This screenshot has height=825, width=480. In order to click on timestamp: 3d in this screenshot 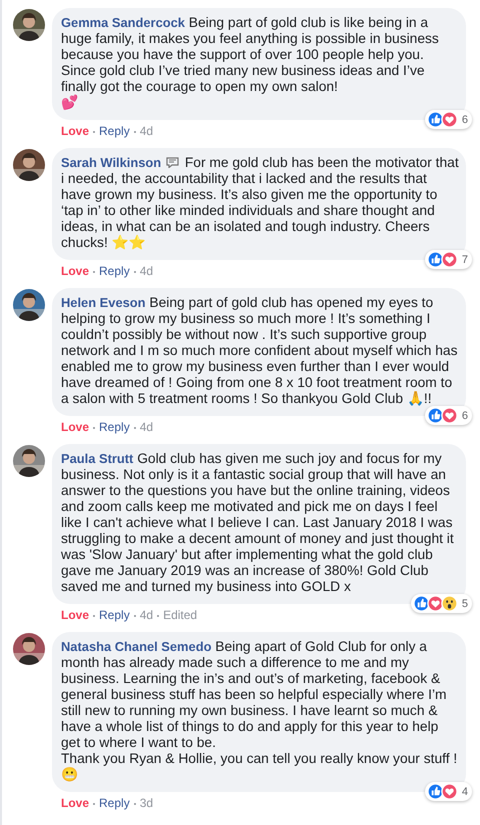, I will do `click(147, 803)`.